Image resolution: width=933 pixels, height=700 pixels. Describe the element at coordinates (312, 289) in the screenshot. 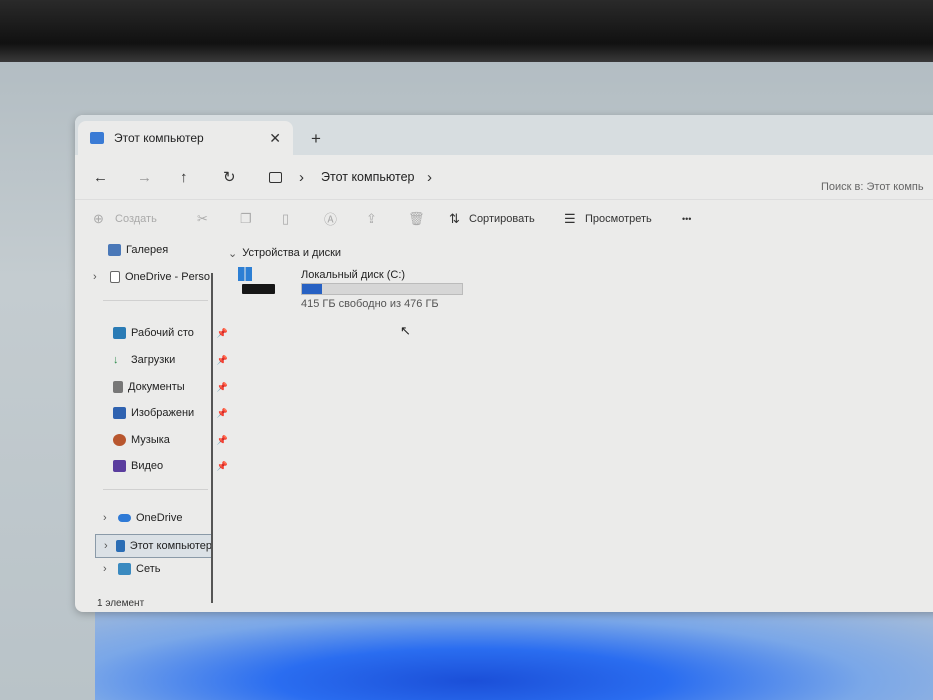

I see `drive-usage-fill` at that location.